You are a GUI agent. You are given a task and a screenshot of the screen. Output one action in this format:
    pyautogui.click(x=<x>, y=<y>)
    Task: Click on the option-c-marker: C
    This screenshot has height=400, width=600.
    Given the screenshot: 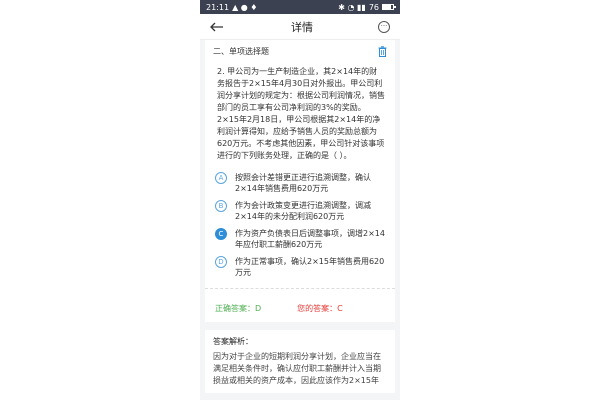 What is the action you would take?
    pyautogui.click(x=221, y=234)
    